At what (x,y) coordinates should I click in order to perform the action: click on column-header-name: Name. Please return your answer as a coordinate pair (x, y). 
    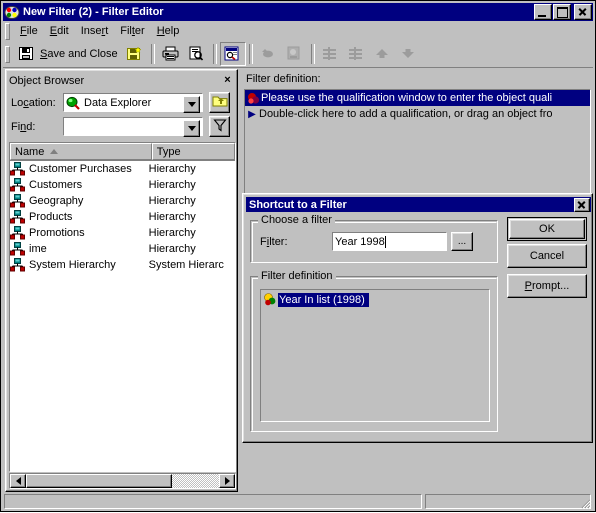
    Looking at the image, I should click on (81, 151).